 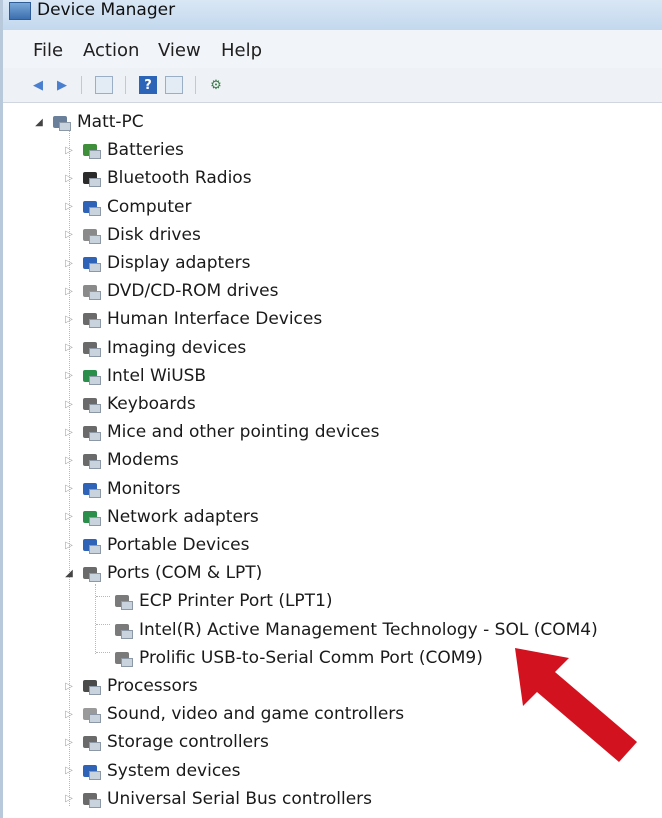 I want to click on tree-category: ▷ Modems, so click(x=121, y=460).